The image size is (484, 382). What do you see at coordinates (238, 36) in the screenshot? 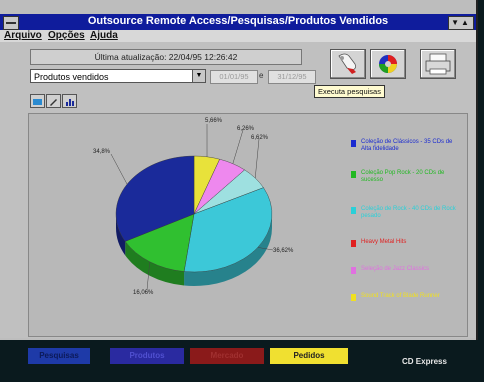
I see `menu-bar: Arquivo Opções Ajuda` at bounding box center [238, 36].